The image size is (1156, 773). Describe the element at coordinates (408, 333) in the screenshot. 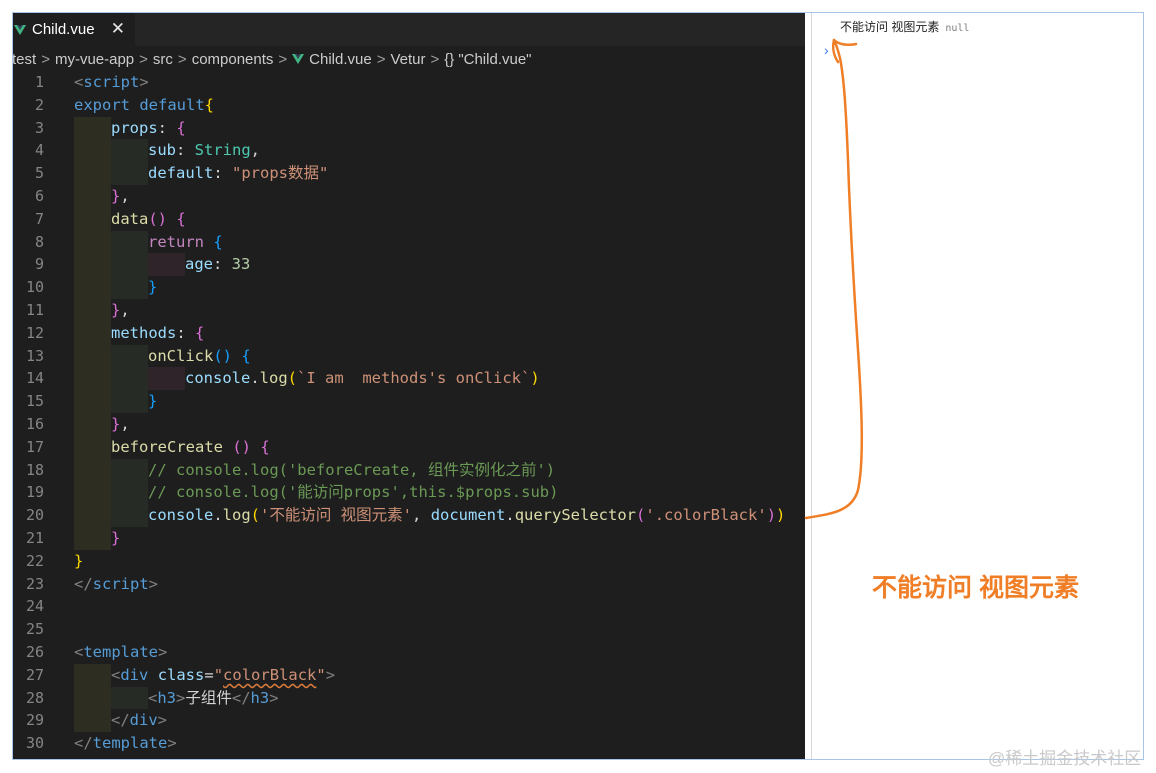

I see `code-line: 12 methods: {` at that location.